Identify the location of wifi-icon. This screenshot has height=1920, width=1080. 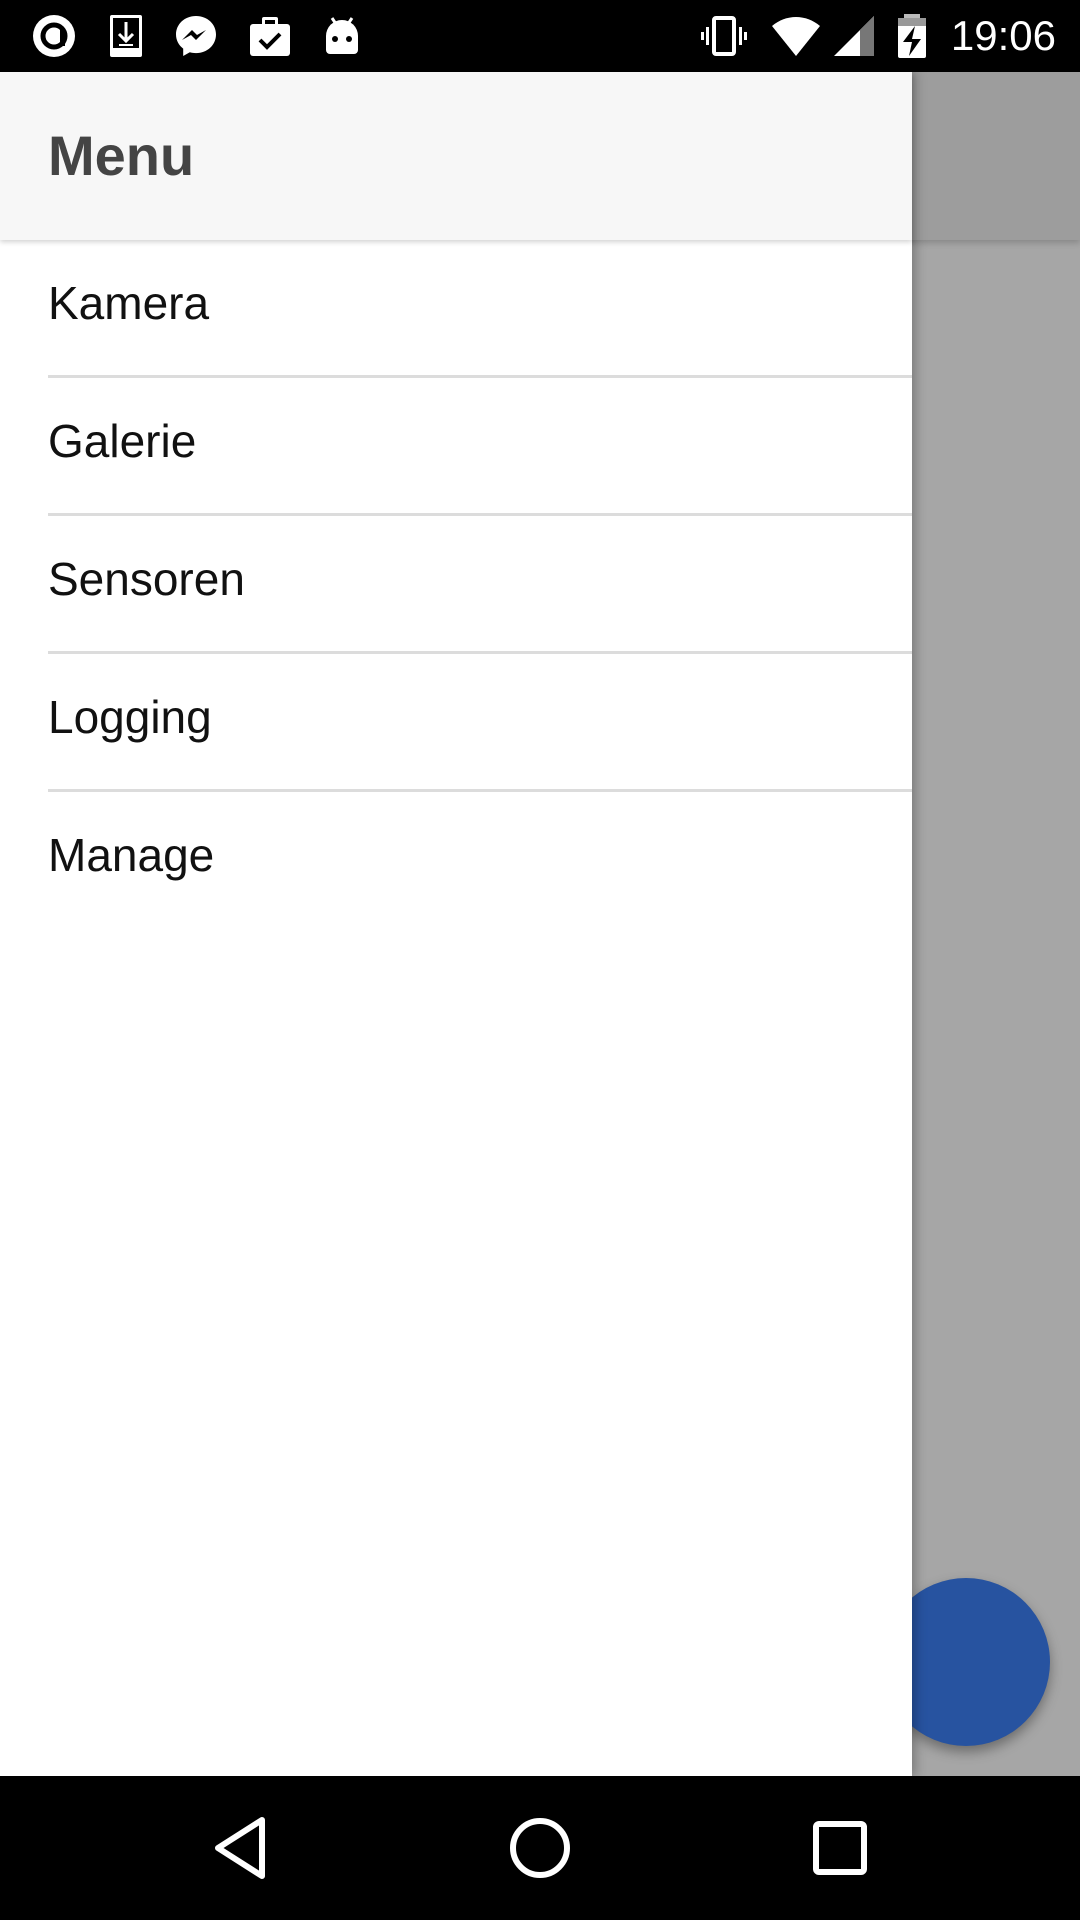
(796, 36).